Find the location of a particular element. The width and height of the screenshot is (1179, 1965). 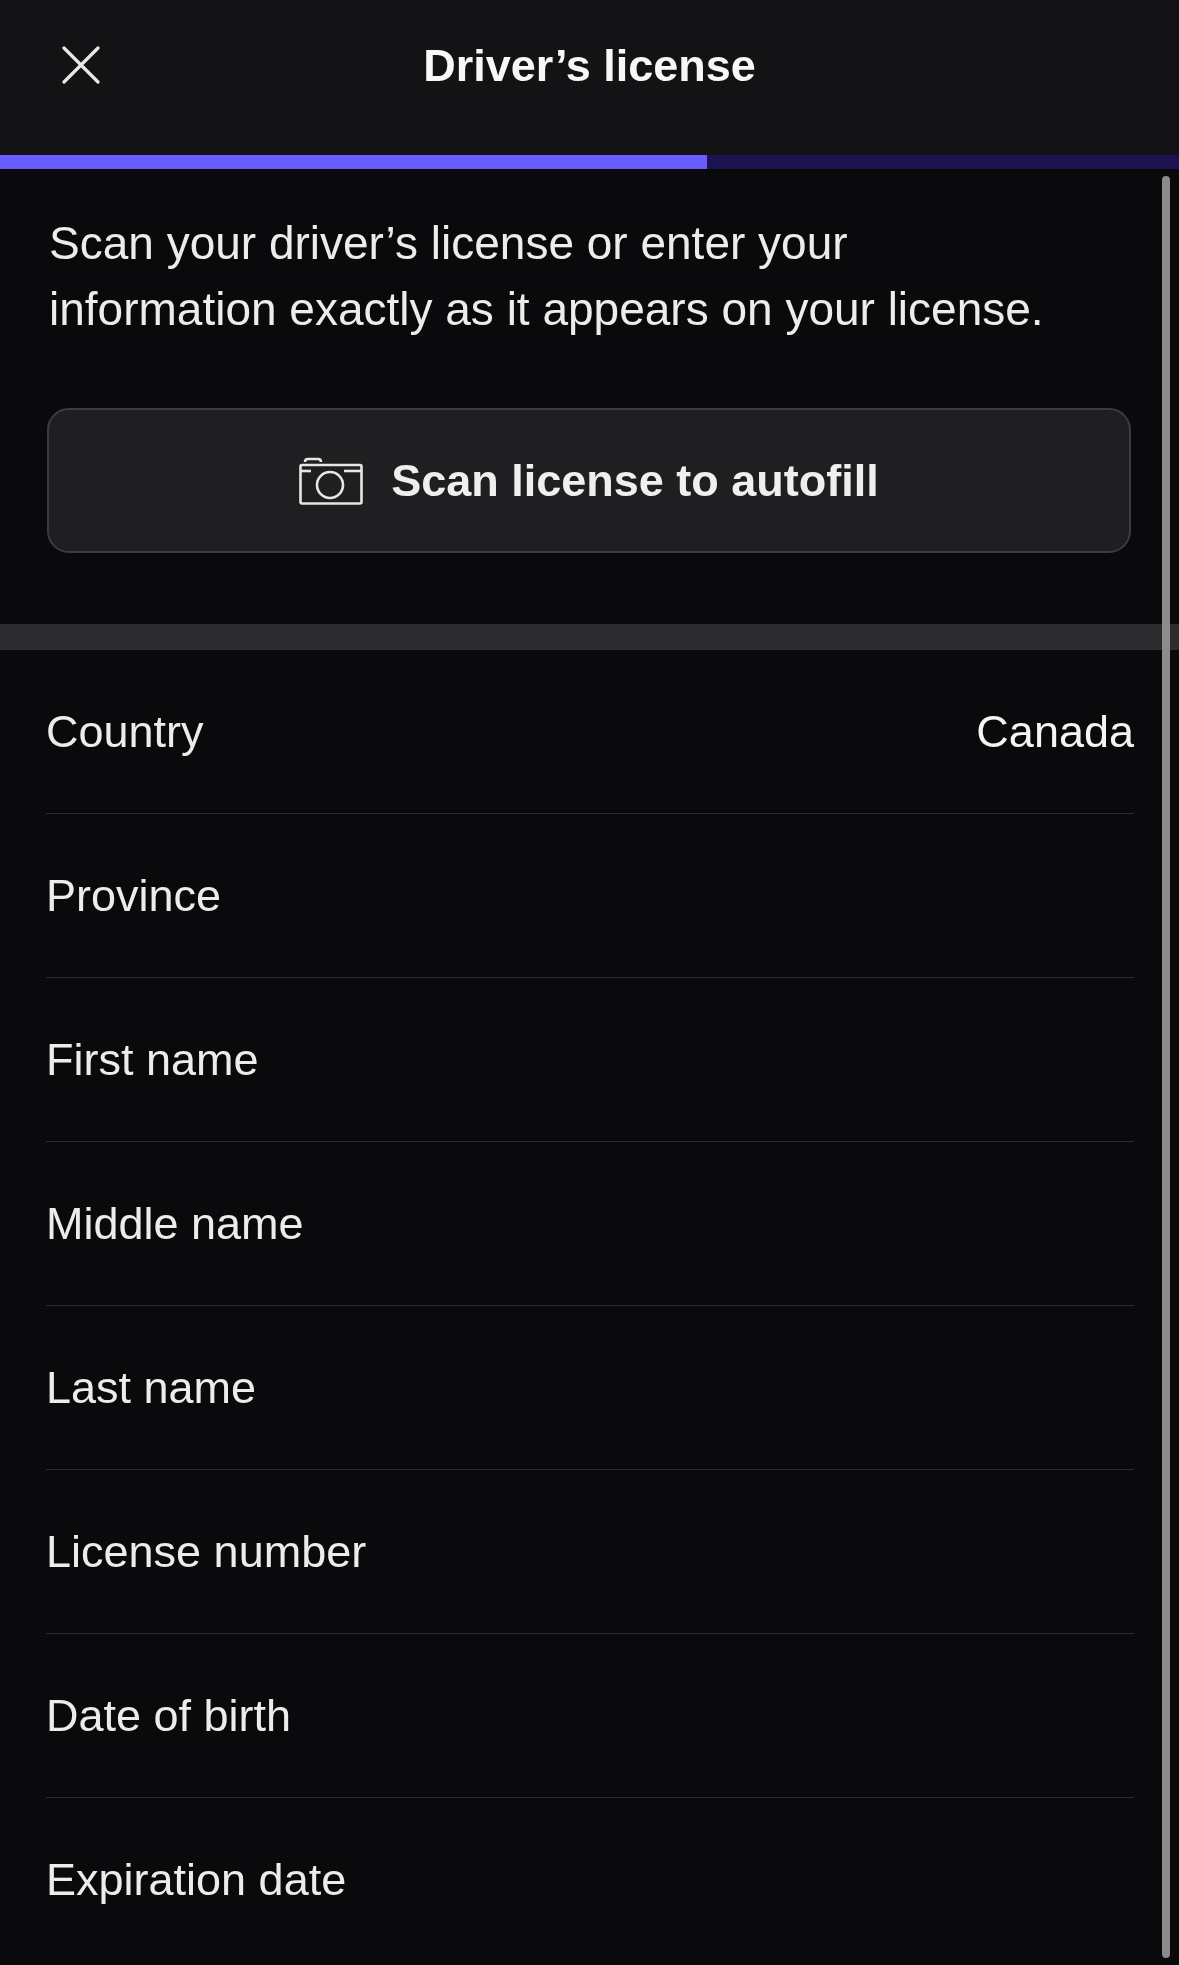

form-field: License number is located at coordinates (590, 1552).